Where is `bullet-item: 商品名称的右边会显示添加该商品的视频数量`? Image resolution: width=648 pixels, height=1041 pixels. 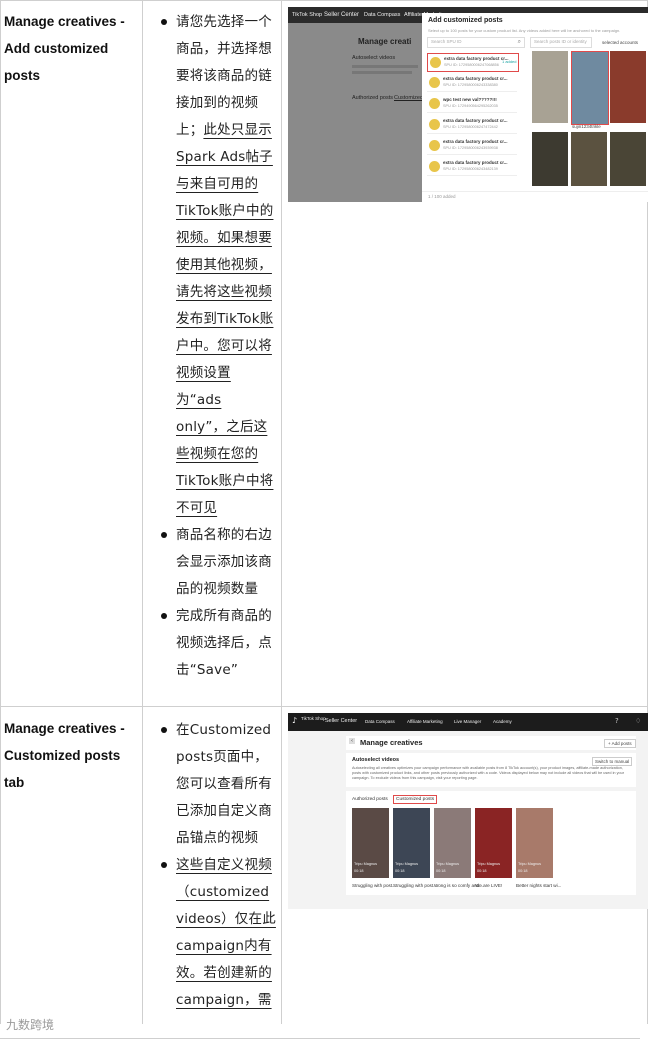
bullet-item: 商品名称的右边会显示添加该商品的视频数量 is located at coordinates (213, 562).